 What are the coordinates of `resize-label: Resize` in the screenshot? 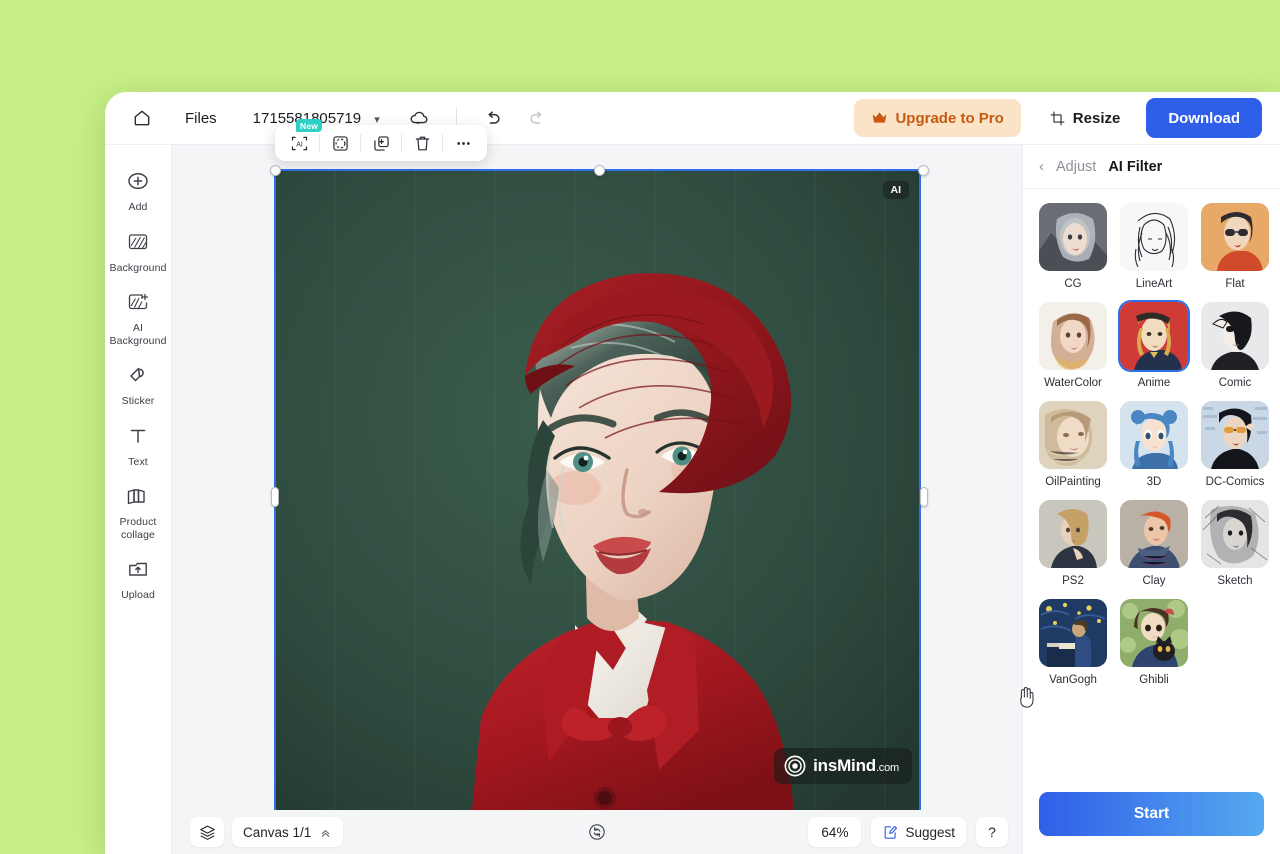 It's located at (1096, 118).